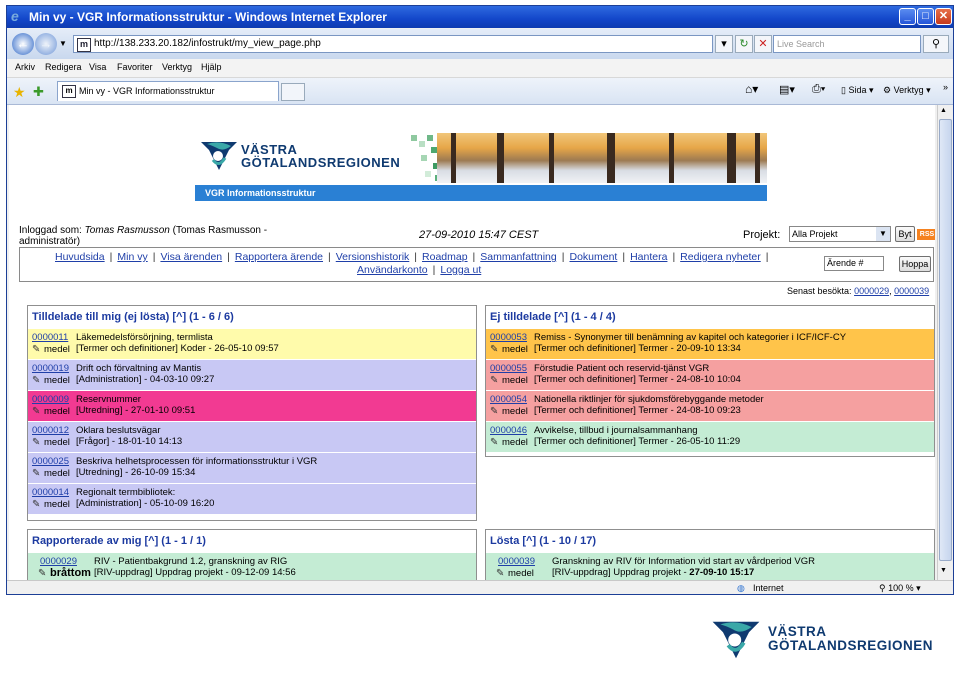  I want to click on last-visited-link: 0000029, so click(871, 291).